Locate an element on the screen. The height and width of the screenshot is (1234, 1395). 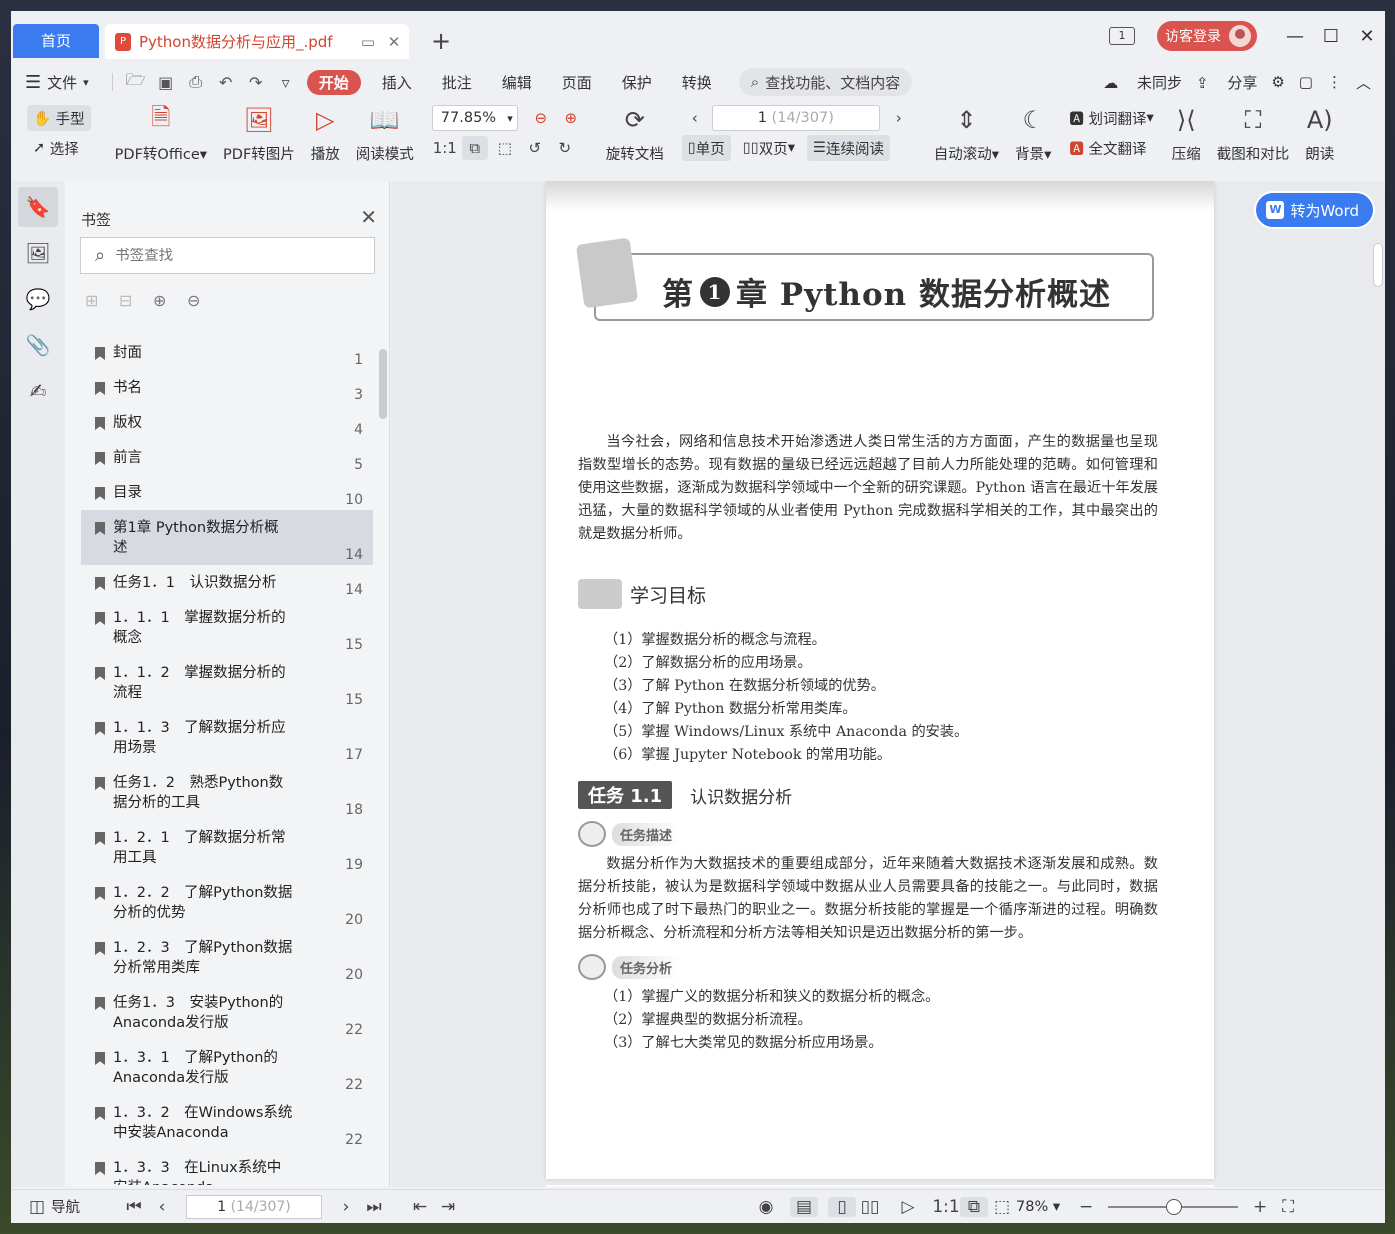
attachment-panel-icon: 📎 is located at coordinates (38, 345).